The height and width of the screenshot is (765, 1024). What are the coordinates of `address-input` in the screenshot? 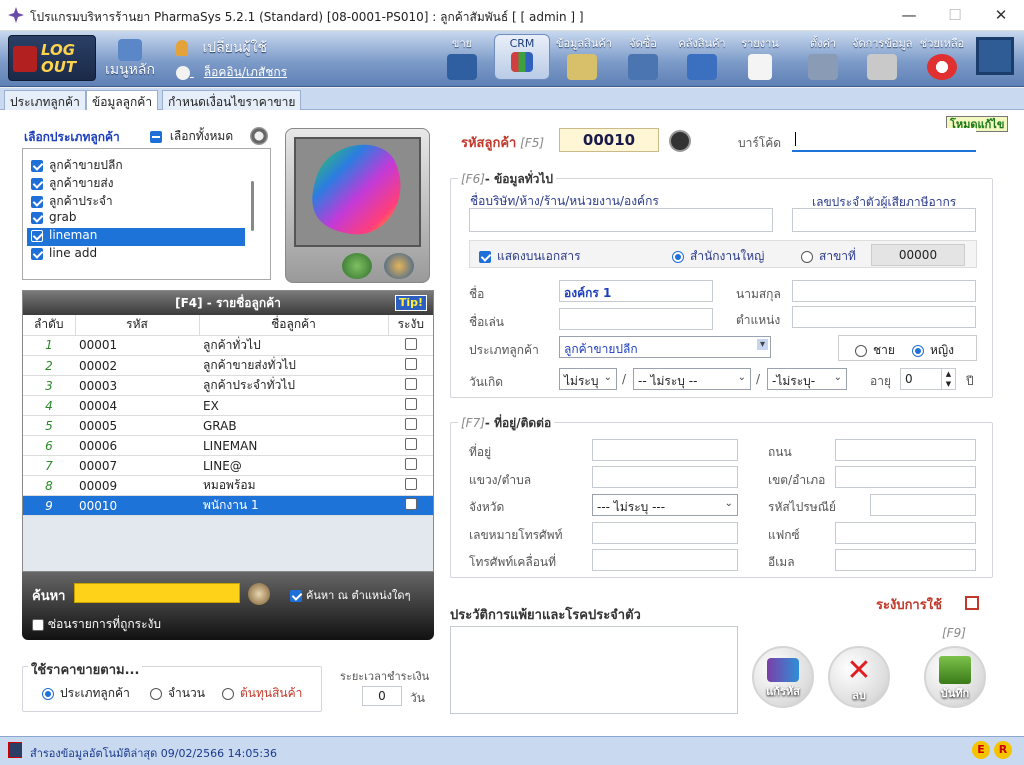 It's located at (665, 450).